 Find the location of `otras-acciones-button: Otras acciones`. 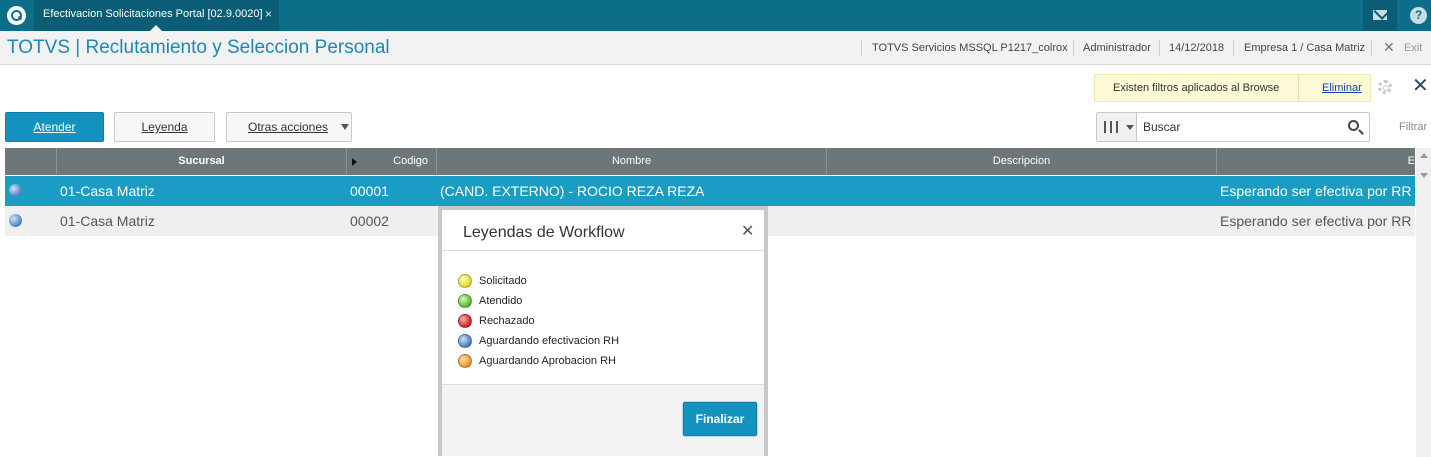

otras-acciones-button: Otras acciones is located at coordinates (289, 127).